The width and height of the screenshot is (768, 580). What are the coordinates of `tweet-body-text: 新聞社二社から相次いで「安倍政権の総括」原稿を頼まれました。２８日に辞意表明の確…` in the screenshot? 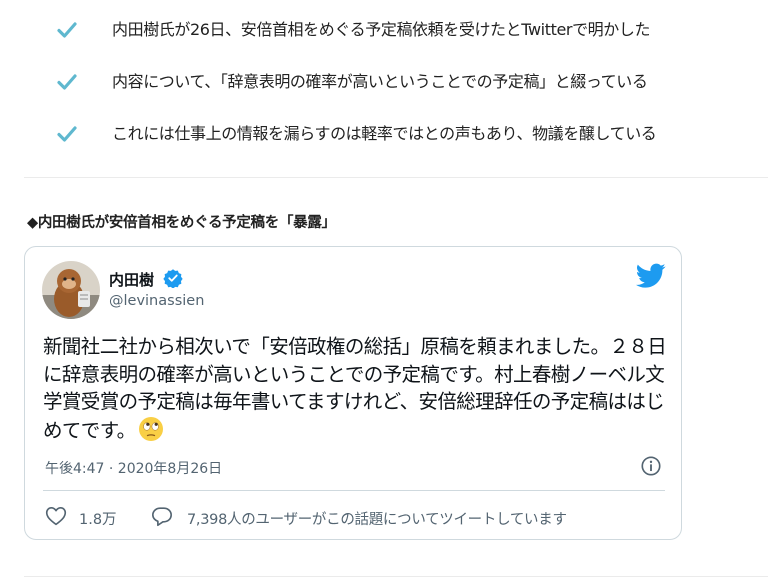 It's located at (355, 388).